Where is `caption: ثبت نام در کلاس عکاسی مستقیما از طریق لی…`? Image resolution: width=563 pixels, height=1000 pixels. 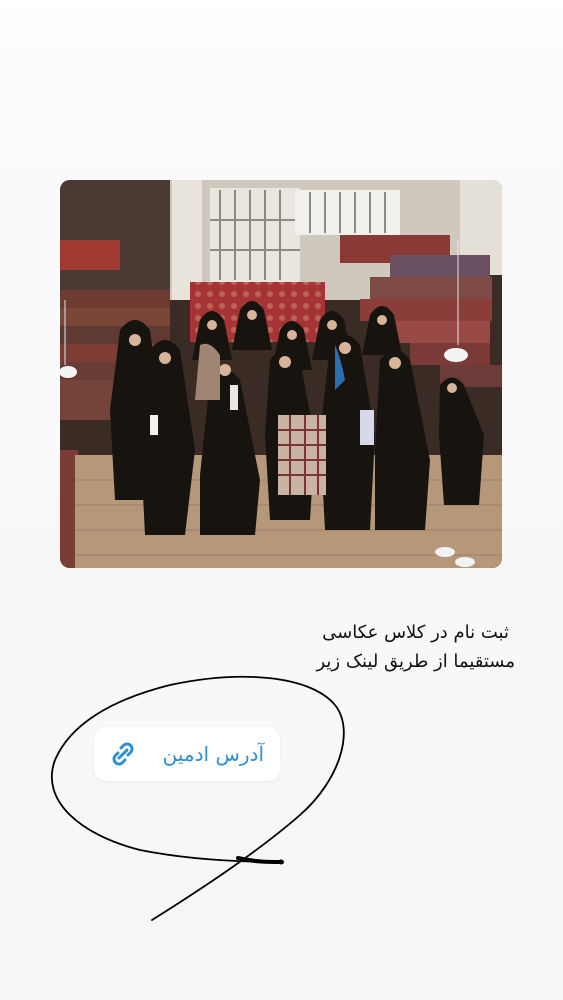 caption: ثبت نام در کلاس عکاسی مستقیما از طریق لی… is located at coordinates (365, 647).